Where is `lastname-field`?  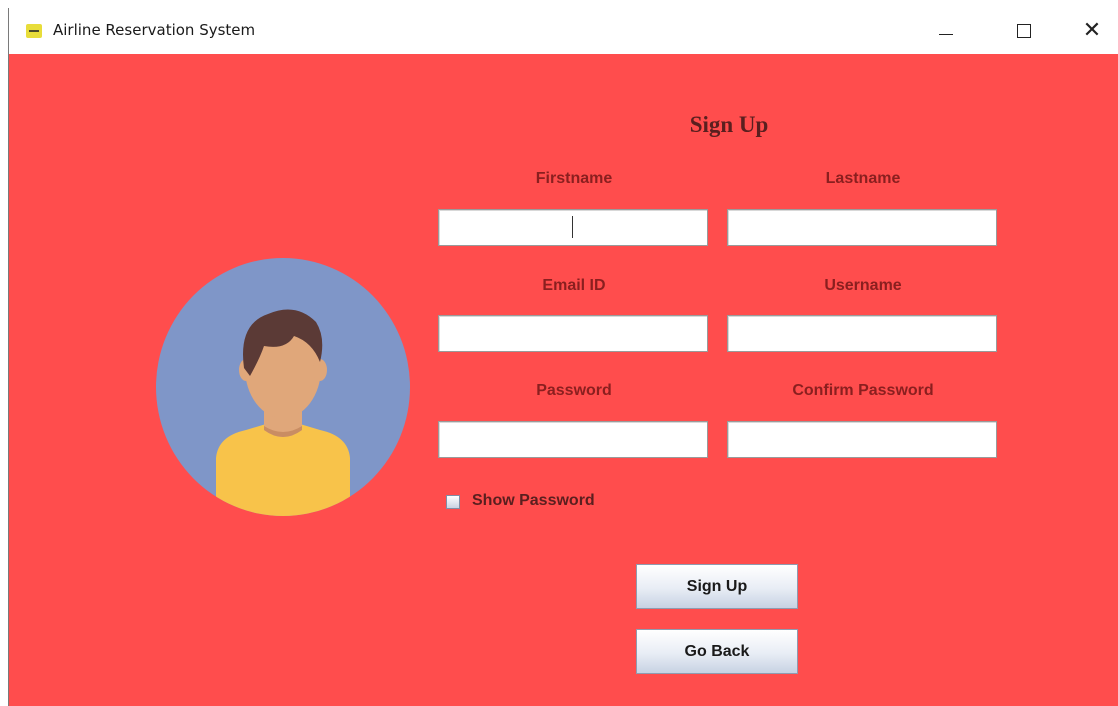 lastname-field is located at coordinates (862, 227).